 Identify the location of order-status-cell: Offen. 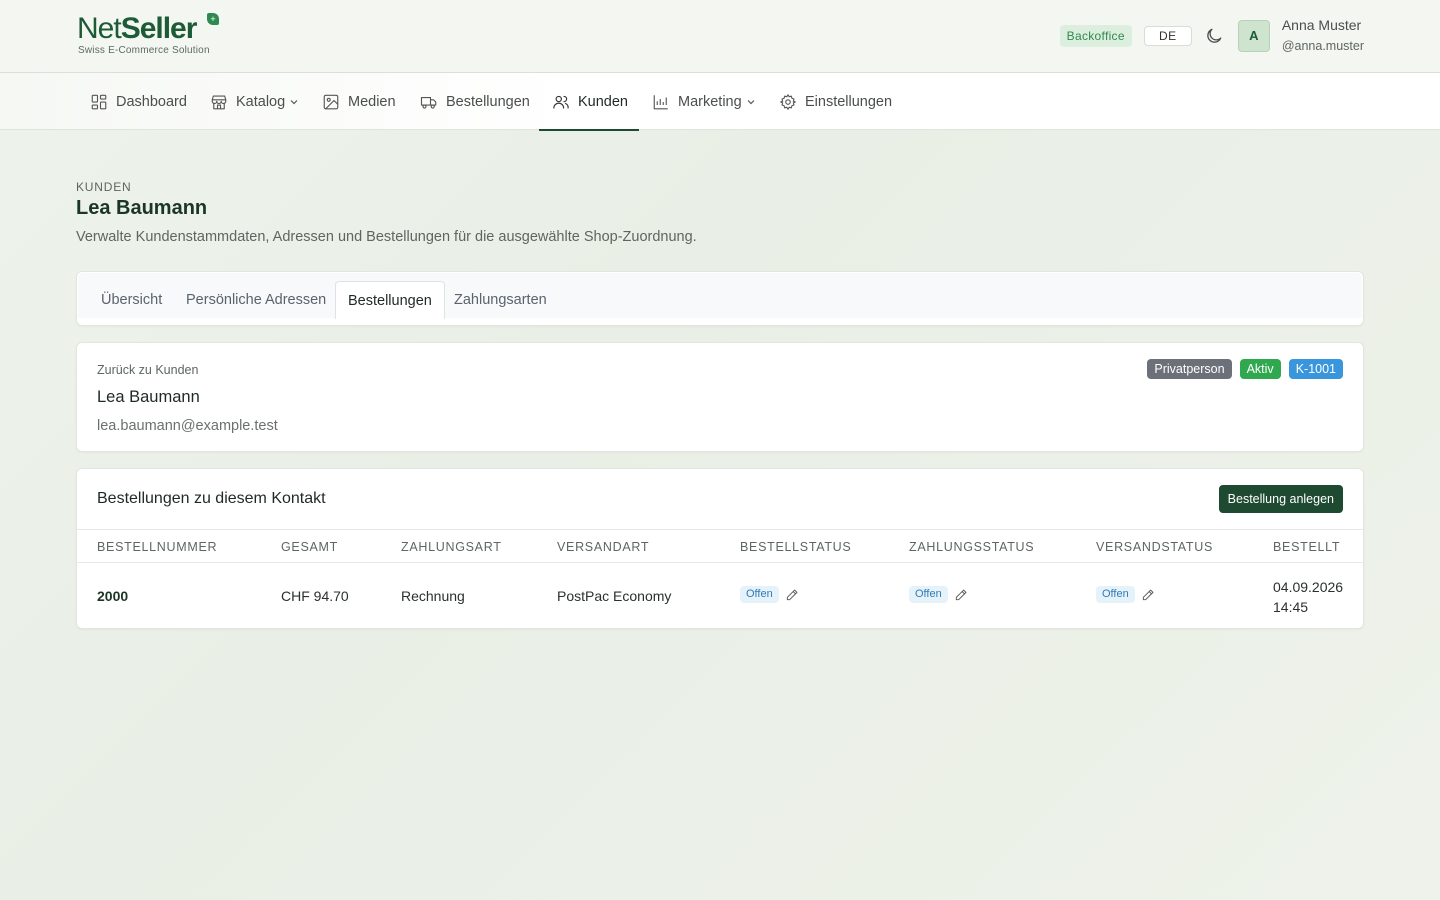
(769, 594).